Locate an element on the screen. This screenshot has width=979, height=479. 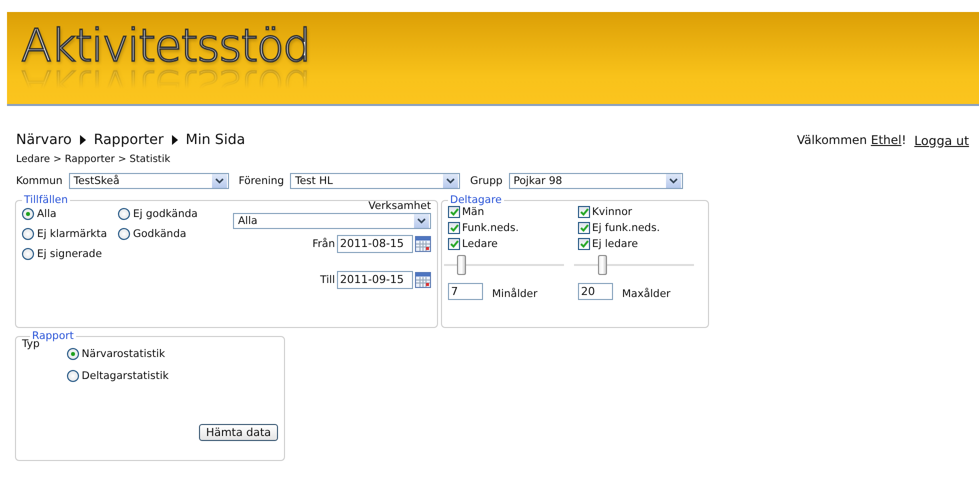
panel-legend: Tillfällen is located at coordinates (46, 200).